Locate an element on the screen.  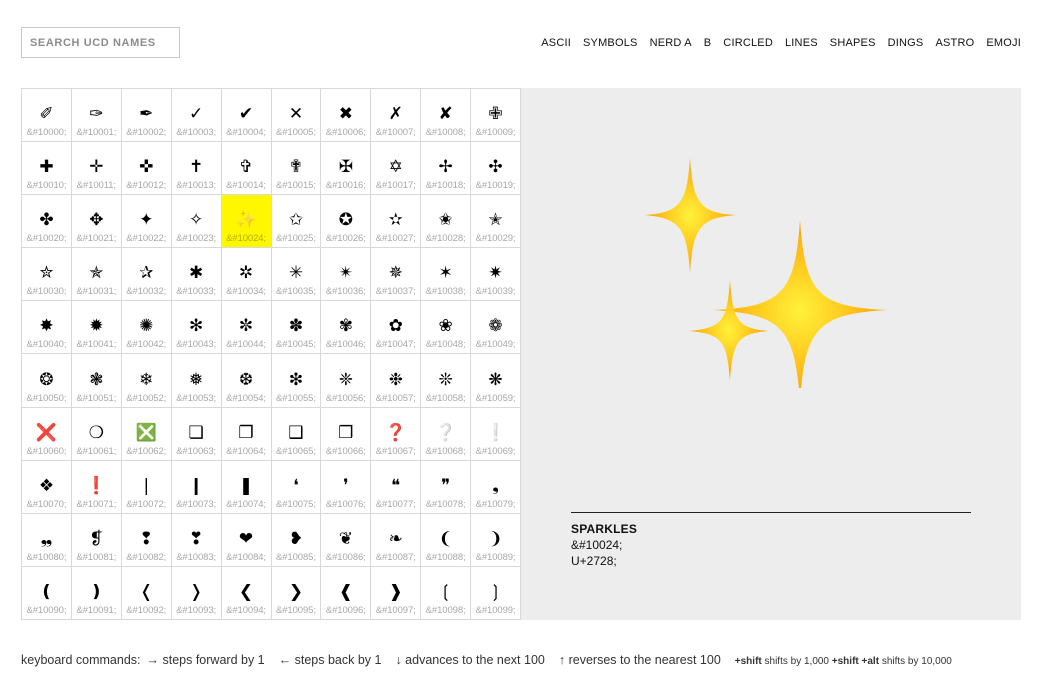
glyph-cell: ❚ &#10074; is located at coordinates (246, 487).